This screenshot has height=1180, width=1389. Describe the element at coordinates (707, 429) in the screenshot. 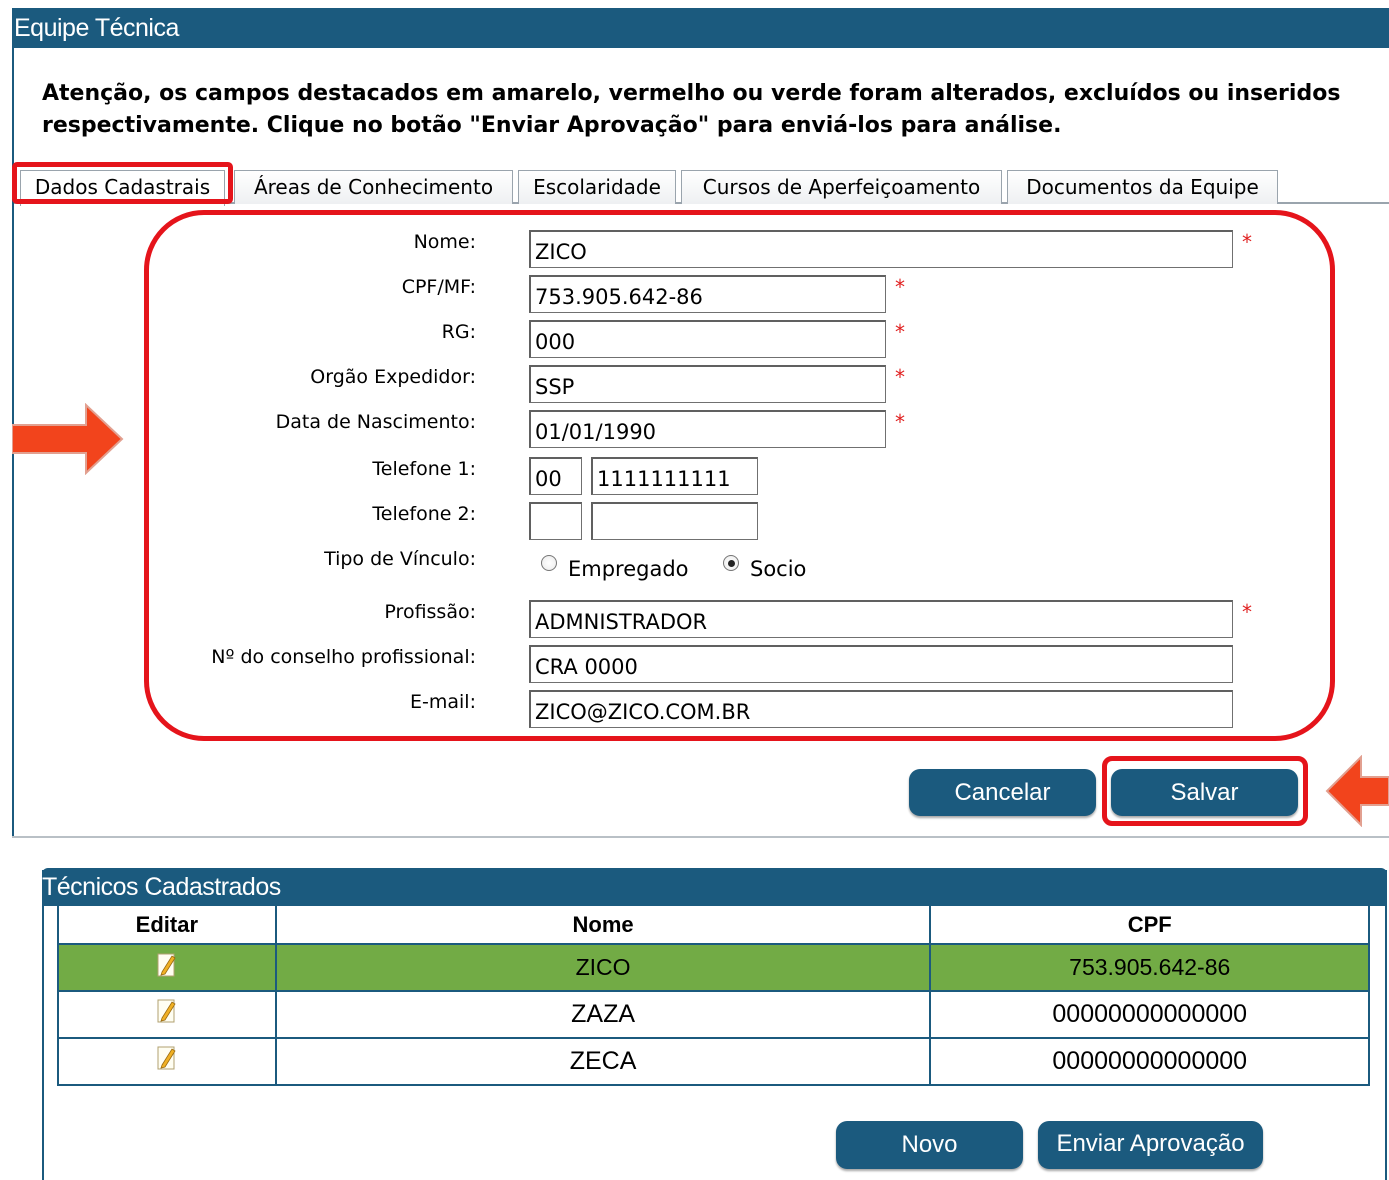

I see `nascimento-field: 01/01/1990` at that location.